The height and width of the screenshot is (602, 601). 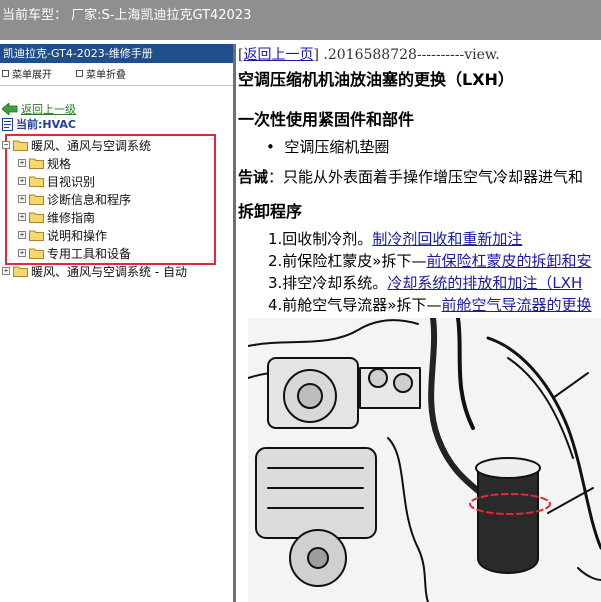 I want to click on tree-item-label: 目视识别, so click(x=71, y=181).